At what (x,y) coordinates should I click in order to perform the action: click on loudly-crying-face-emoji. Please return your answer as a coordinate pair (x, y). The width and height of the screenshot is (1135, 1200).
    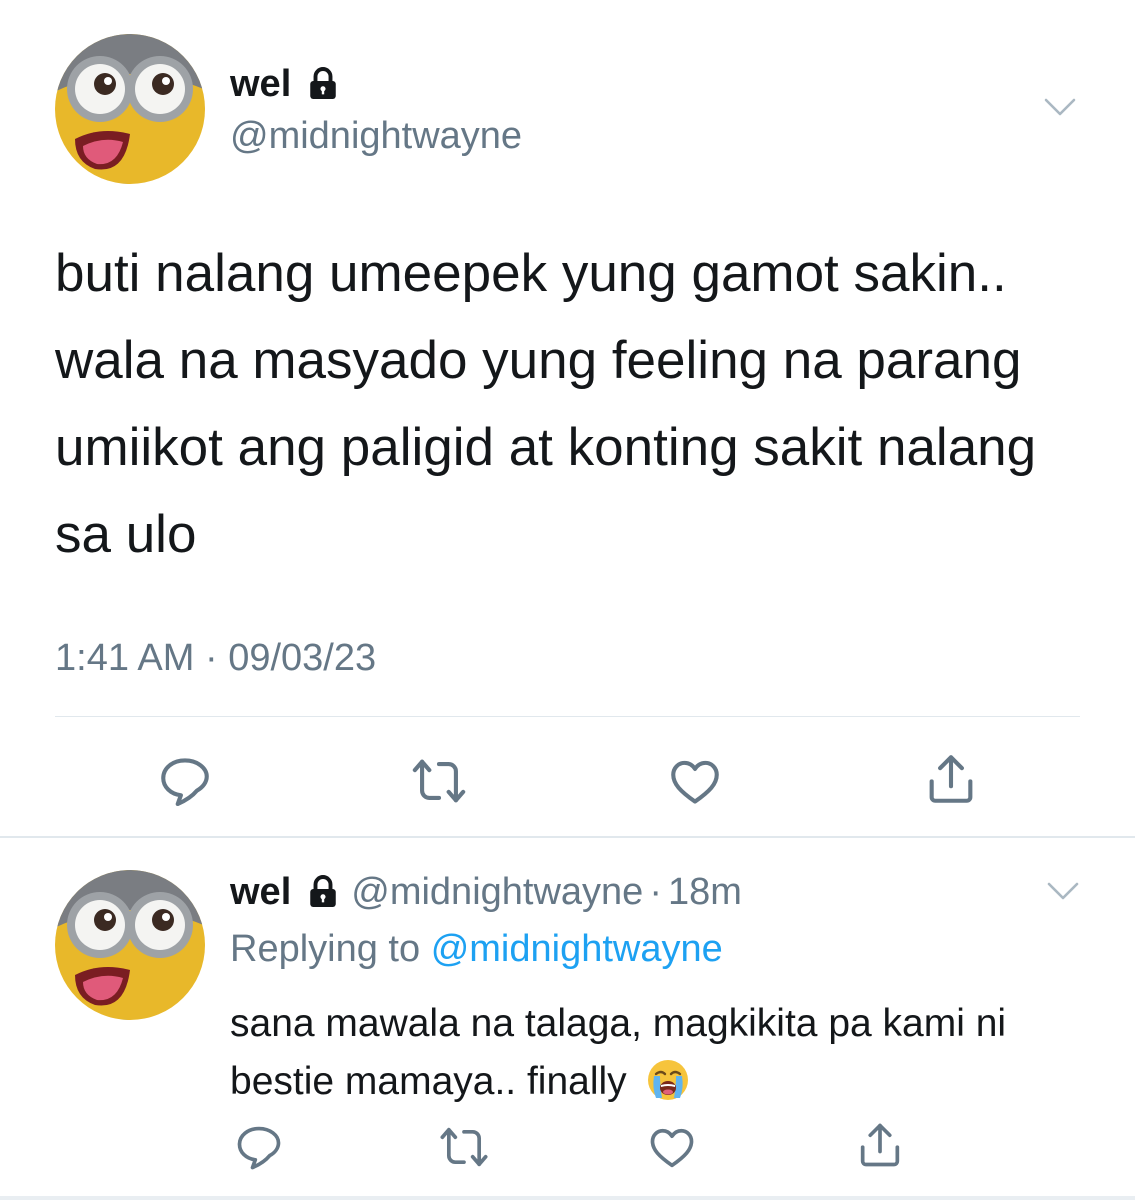
    Looking at the image, I should click on (667, 1080).